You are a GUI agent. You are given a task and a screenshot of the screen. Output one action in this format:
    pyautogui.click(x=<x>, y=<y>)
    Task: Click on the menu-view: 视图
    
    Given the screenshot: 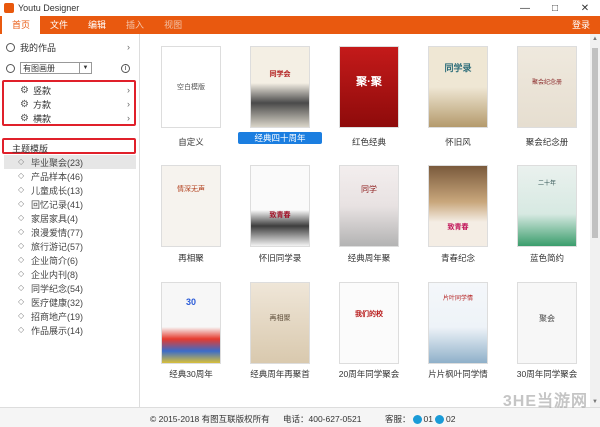 What is the action you would take?
    pyautogui.click(x=173, y=25)
    